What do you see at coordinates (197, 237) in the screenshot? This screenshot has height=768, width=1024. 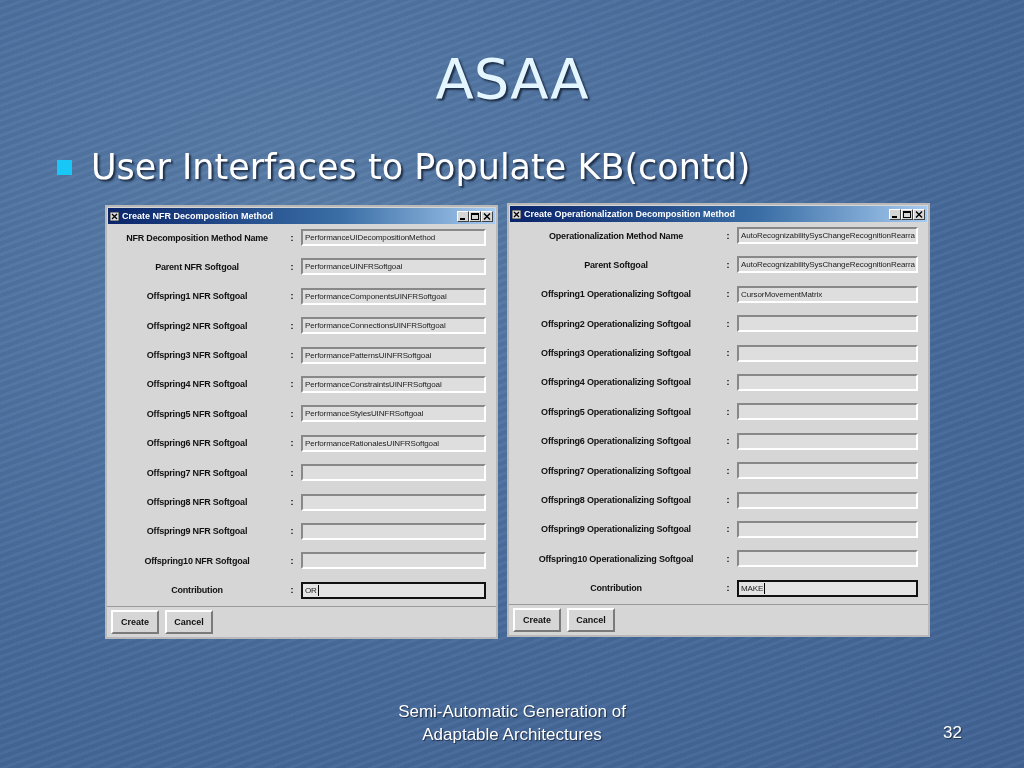 I see `field-label: NFR Decomposition Method Name` at bounding box center [197, 237].